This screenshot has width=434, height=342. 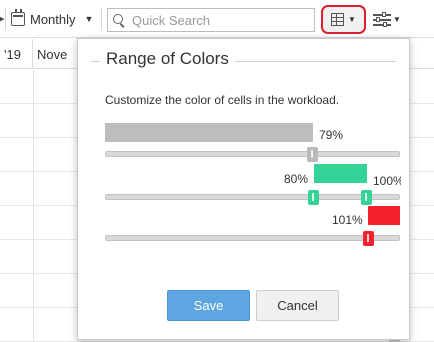 I want to click on mid-range-end-label: 100%, so click(x=387, y=181).